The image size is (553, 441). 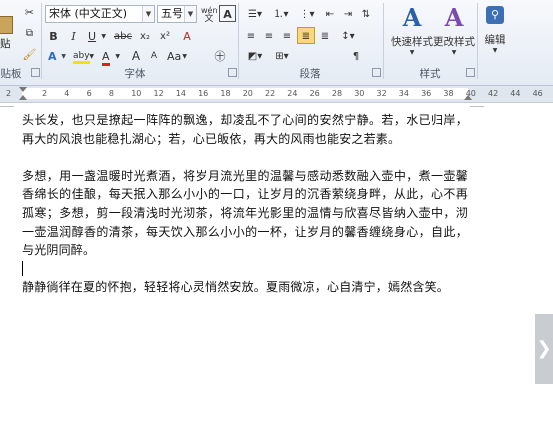 I want to click on distributed-icon: ≣, so click(x=325, y=35).